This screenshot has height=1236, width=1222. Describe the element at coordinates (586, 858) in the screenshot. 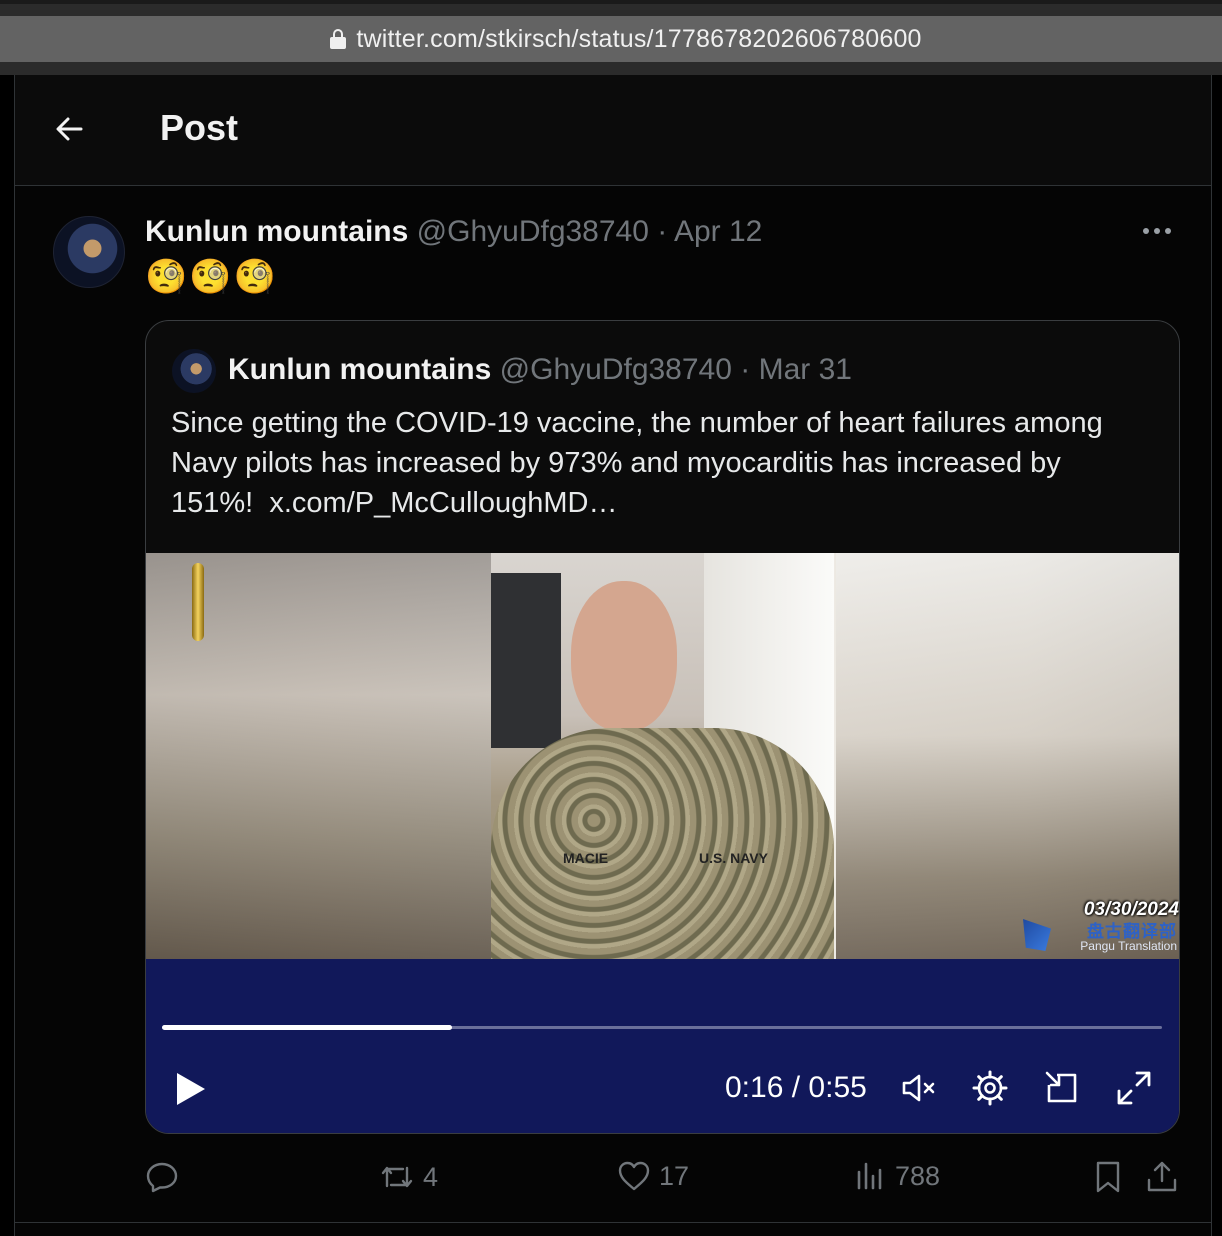

I see `uniform-name-tape: MACIE` at that location.